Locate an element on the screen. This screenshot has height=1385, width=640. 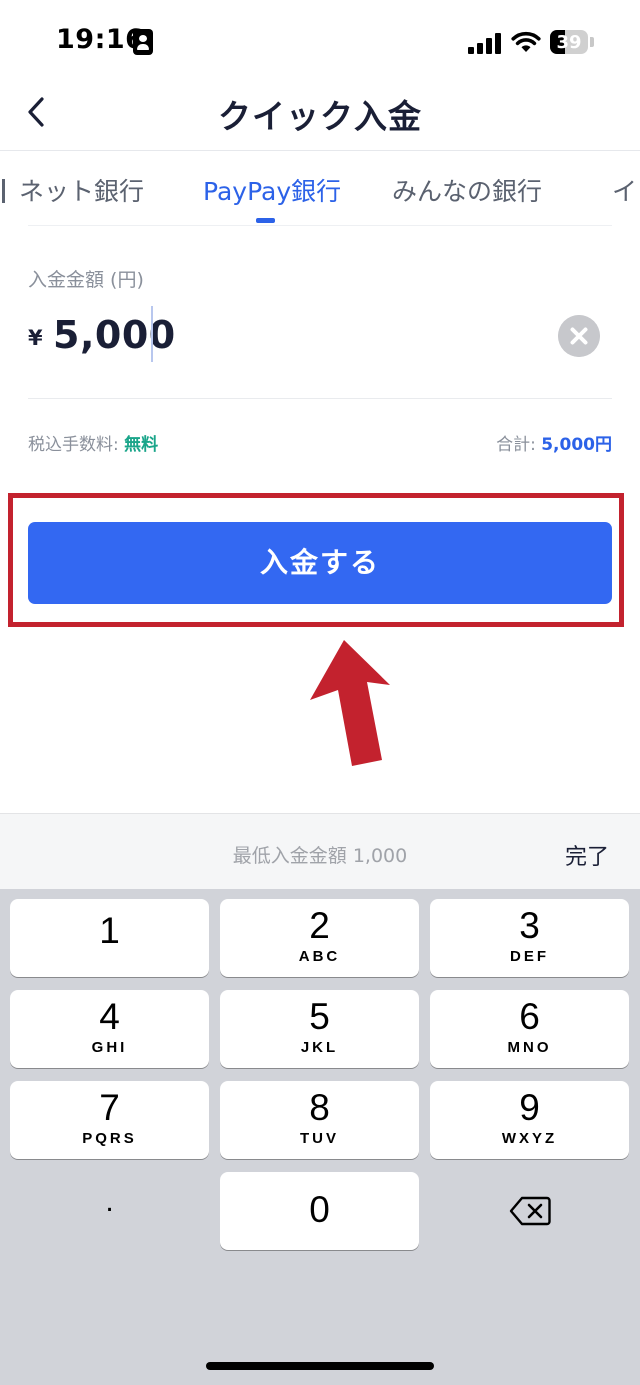
key-letters: TUV is located at coordinates (319, 1138).